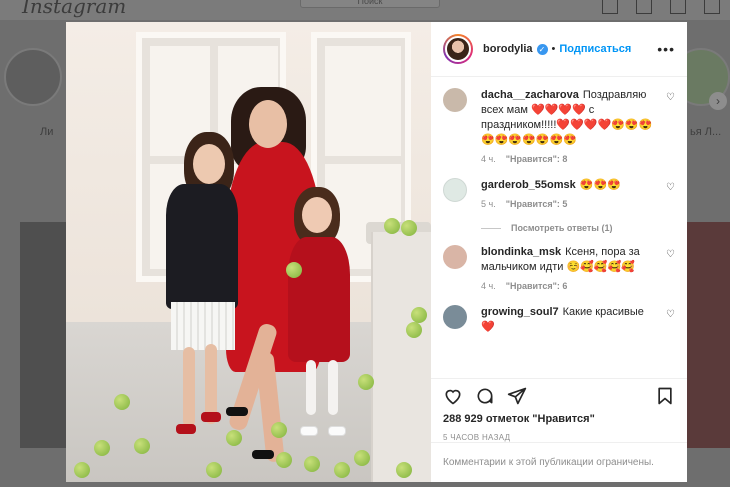  I want to click on background-header: Instagram Поиск, so click(365, 10).